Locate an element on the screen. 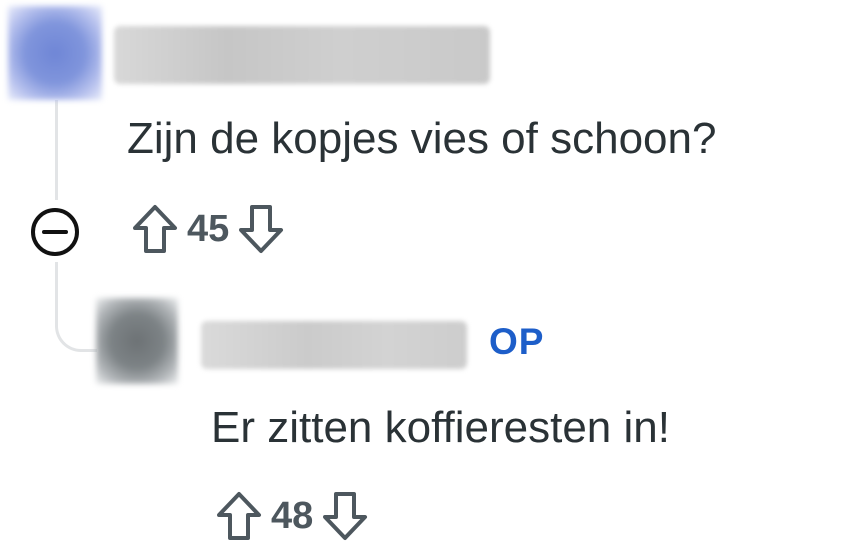 This screenshot has width=866, height=558. thread-connector is located at coordinates (76, 326).